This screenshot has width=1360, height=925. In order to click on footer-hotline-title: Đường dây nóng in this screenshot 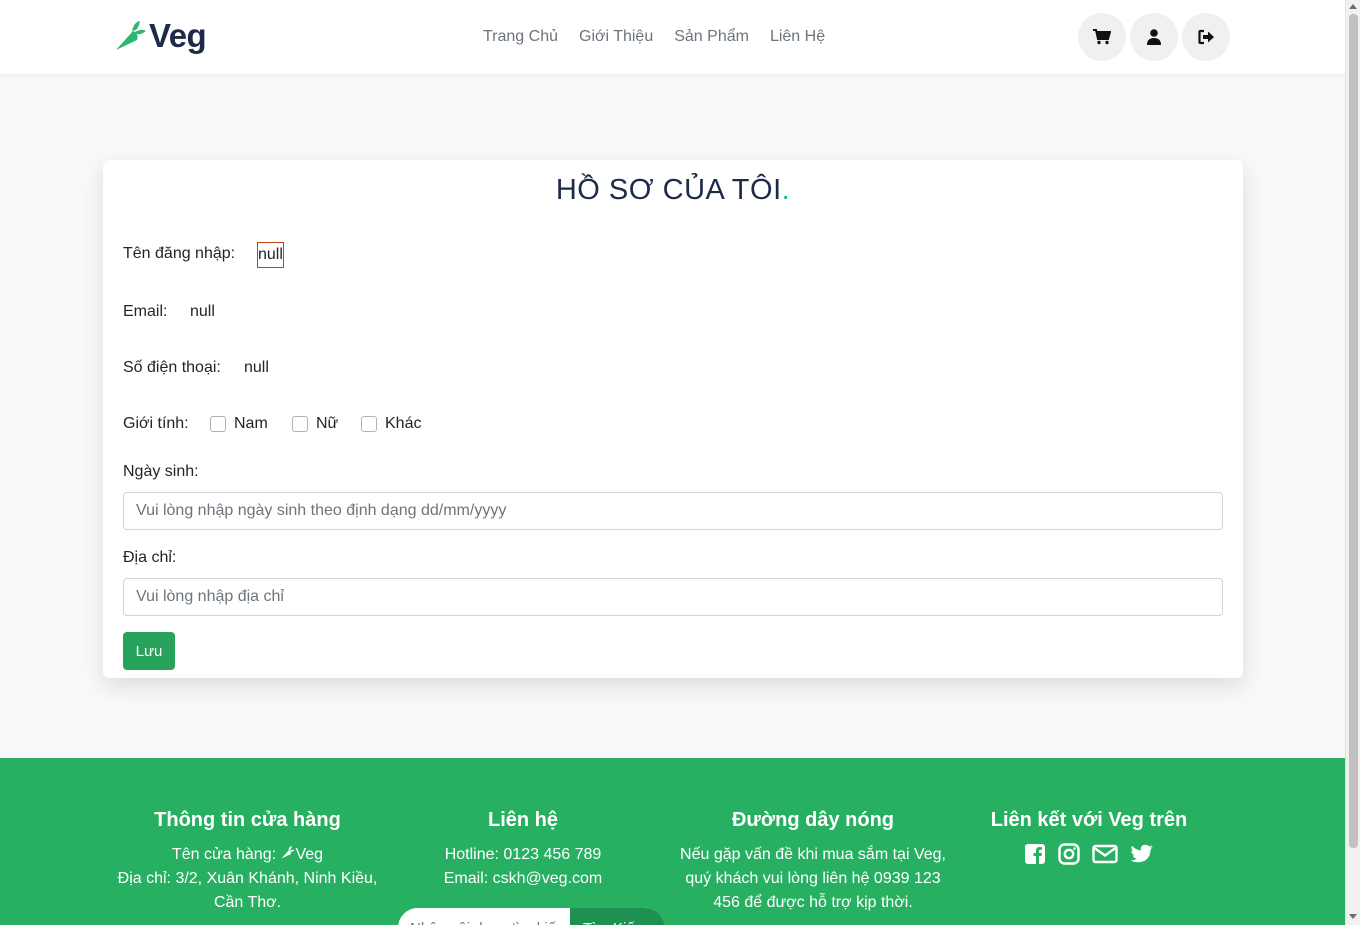, I will do `click(813, 820)`.